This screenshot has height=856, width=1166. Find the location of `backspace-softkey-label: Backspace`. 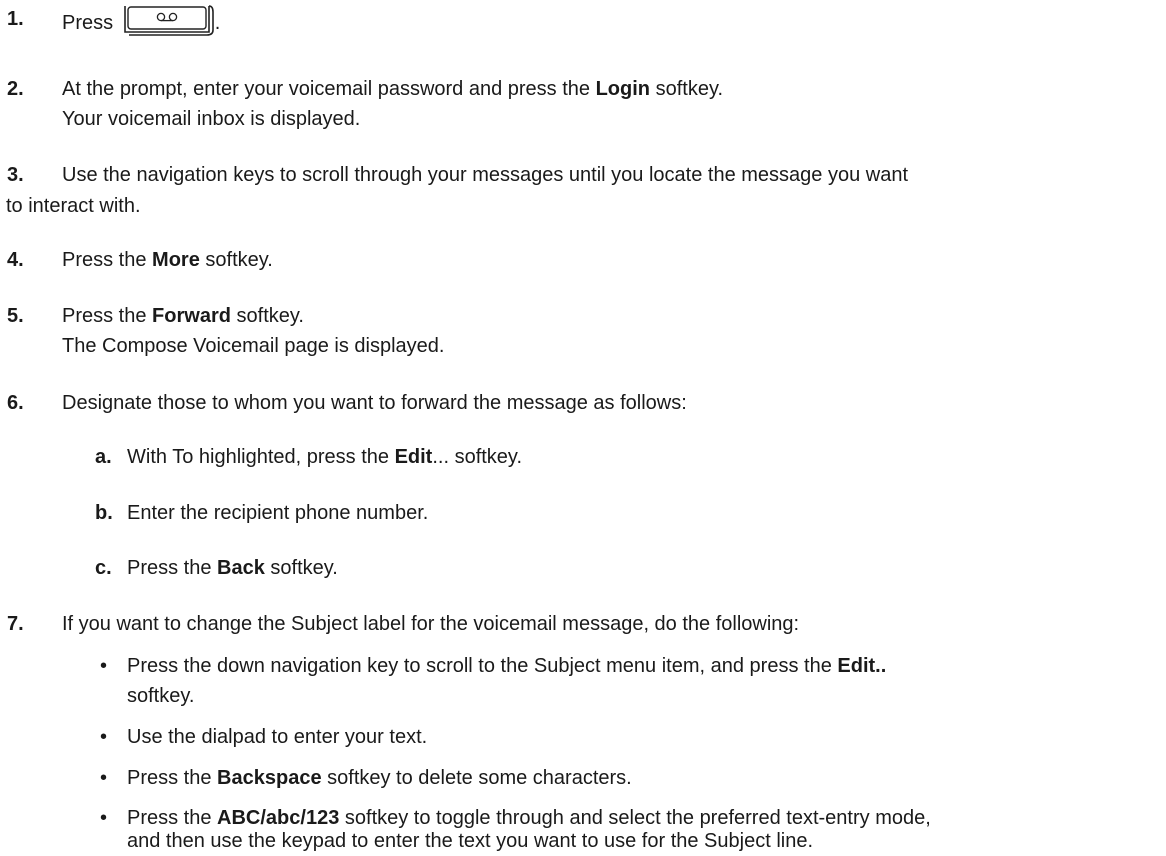

backspace-softkey-label: Backspace is located at coordinates (269, 778).